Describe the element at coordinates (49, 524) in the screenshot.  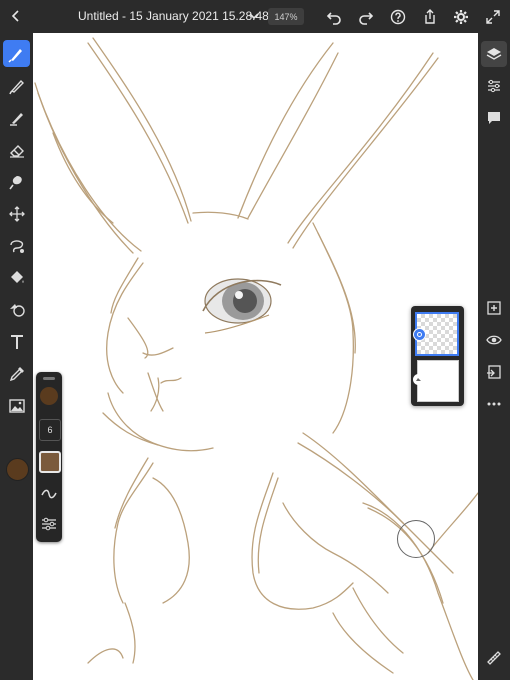
I see `brush-settings-icon` at that location.